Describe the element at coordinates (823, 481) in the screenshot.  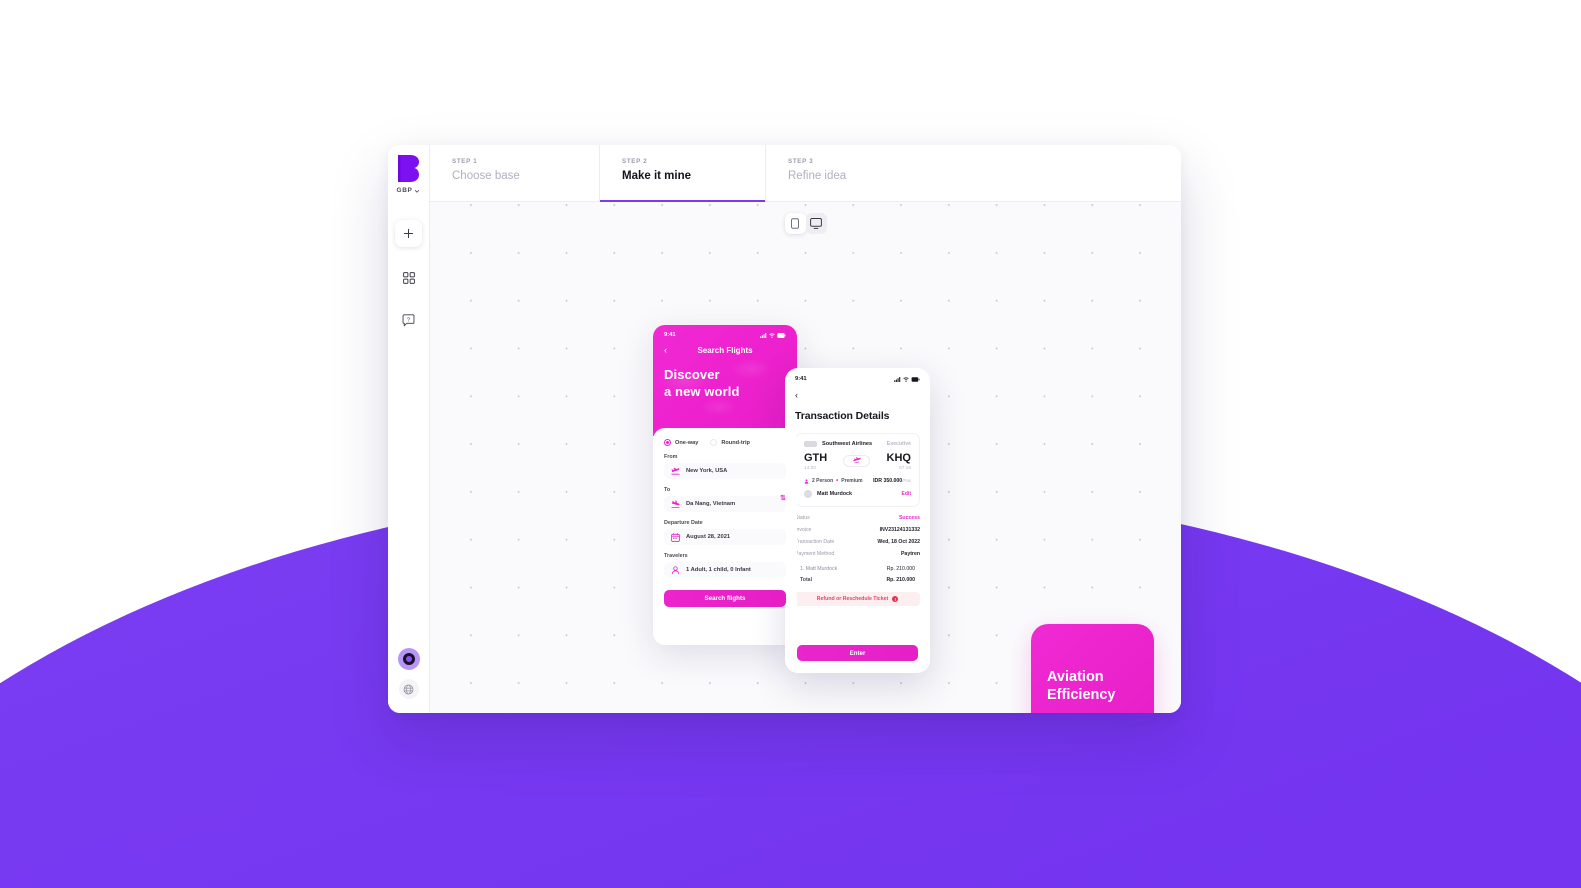
I see `passenger-count: 2 Person` at that location.